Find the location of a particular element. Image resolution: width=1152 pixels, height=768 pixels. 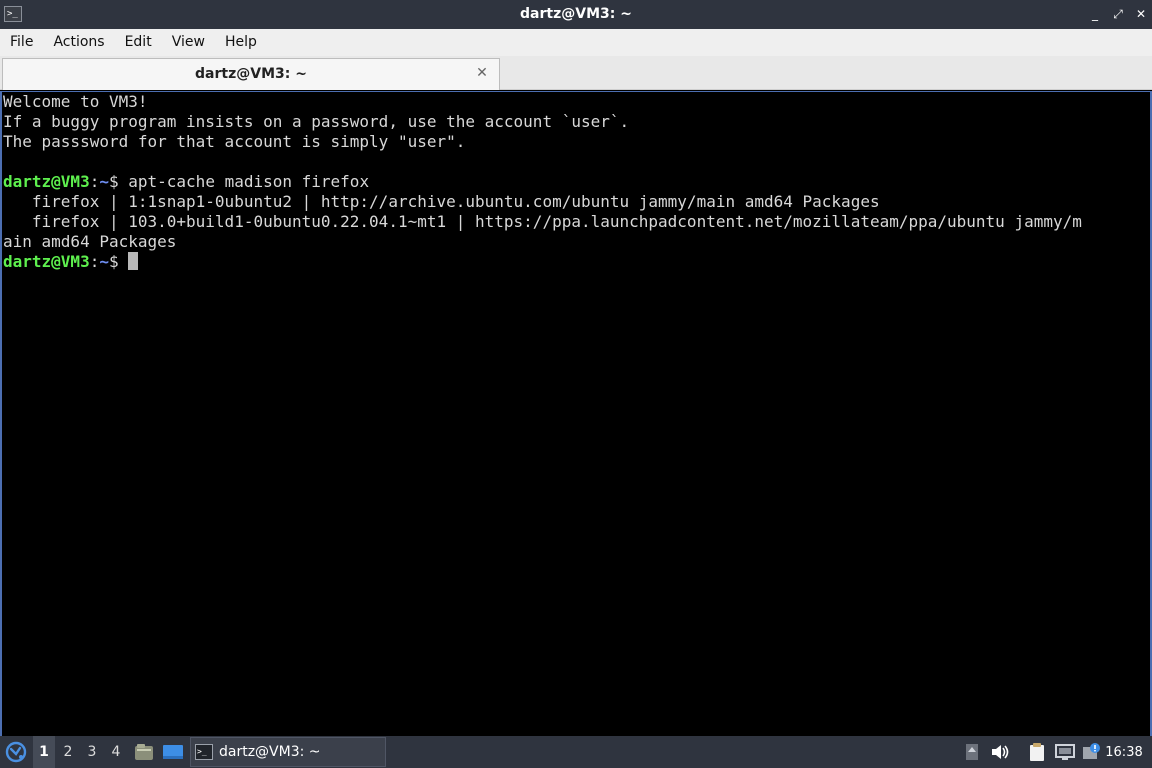

tab-label: dartz@VM3: ~ is located at coordinates (251, 74).